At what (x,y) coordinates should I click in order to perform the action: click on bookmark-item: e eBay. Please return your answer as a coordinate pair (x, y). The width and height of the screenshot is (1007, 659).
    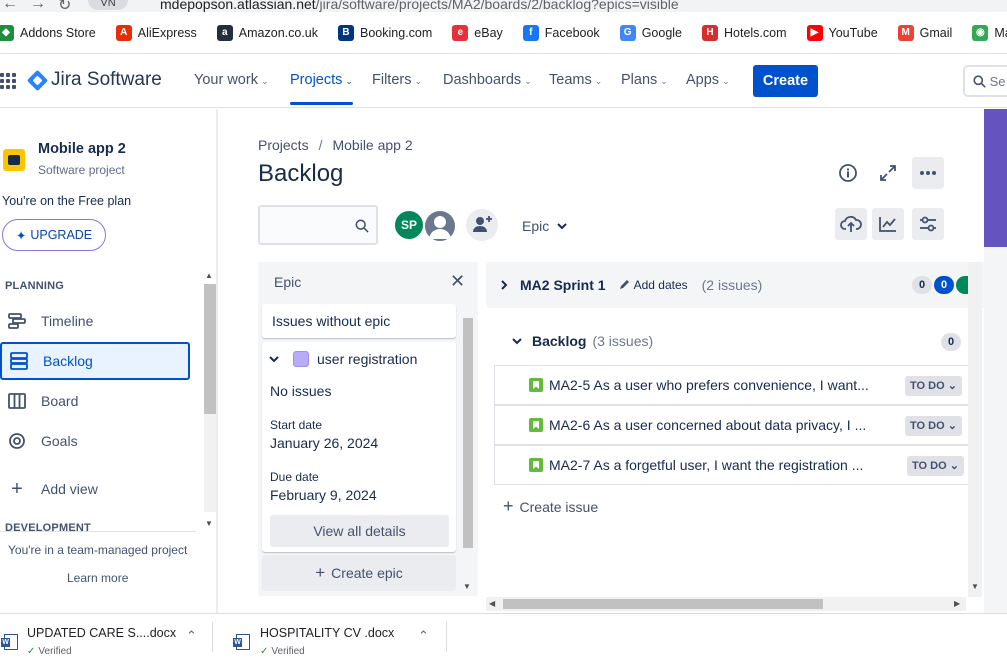
    Looking at the image, I should click on (477, 32).